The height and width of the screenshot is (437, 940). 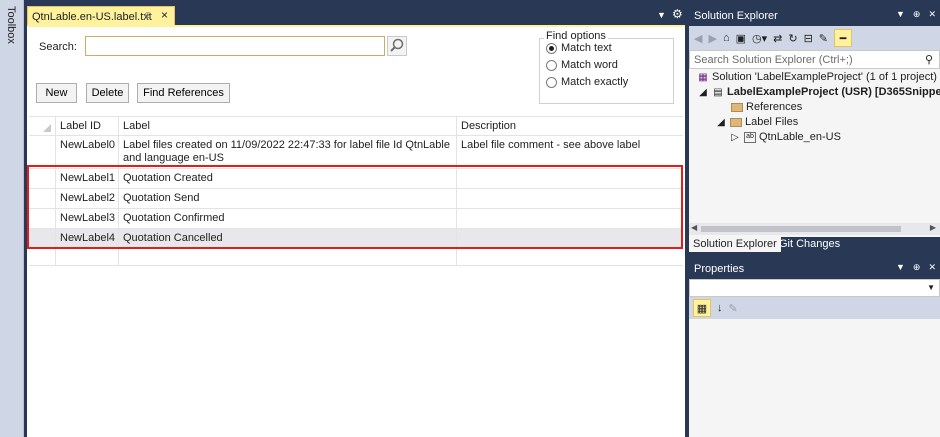 What do you see at coordinates (56, 93) in the screenshot?
I see `new-button: New` at bounding box center [56, 93].